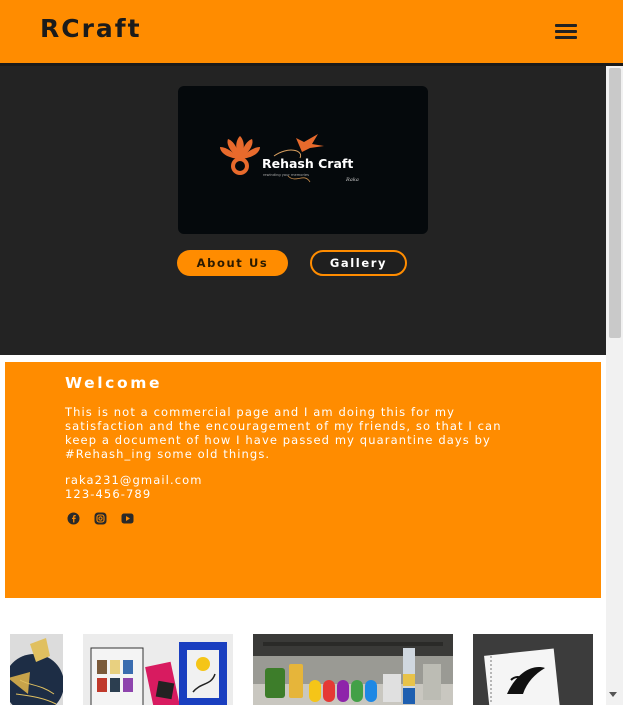  I want to click on youtube-icon, so click(127, 518).